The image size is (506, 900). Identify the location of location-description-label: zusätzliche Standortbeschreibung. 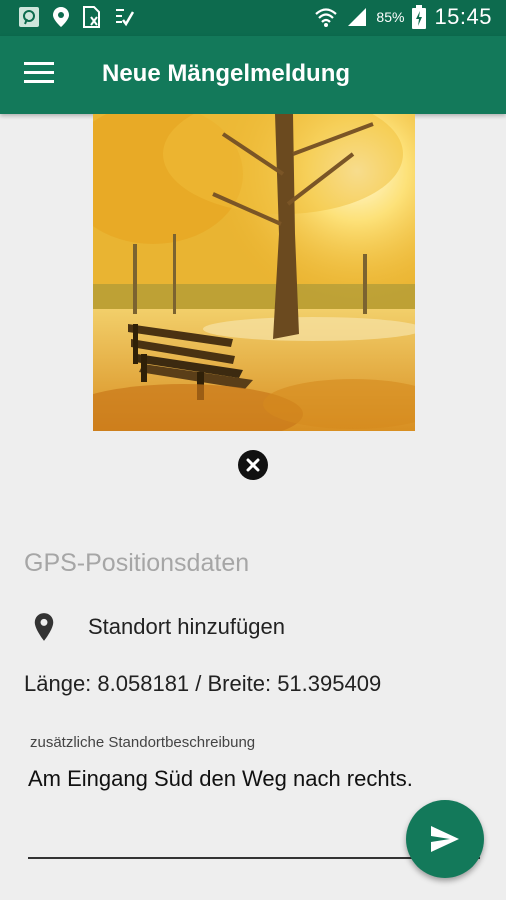
(143, 742).